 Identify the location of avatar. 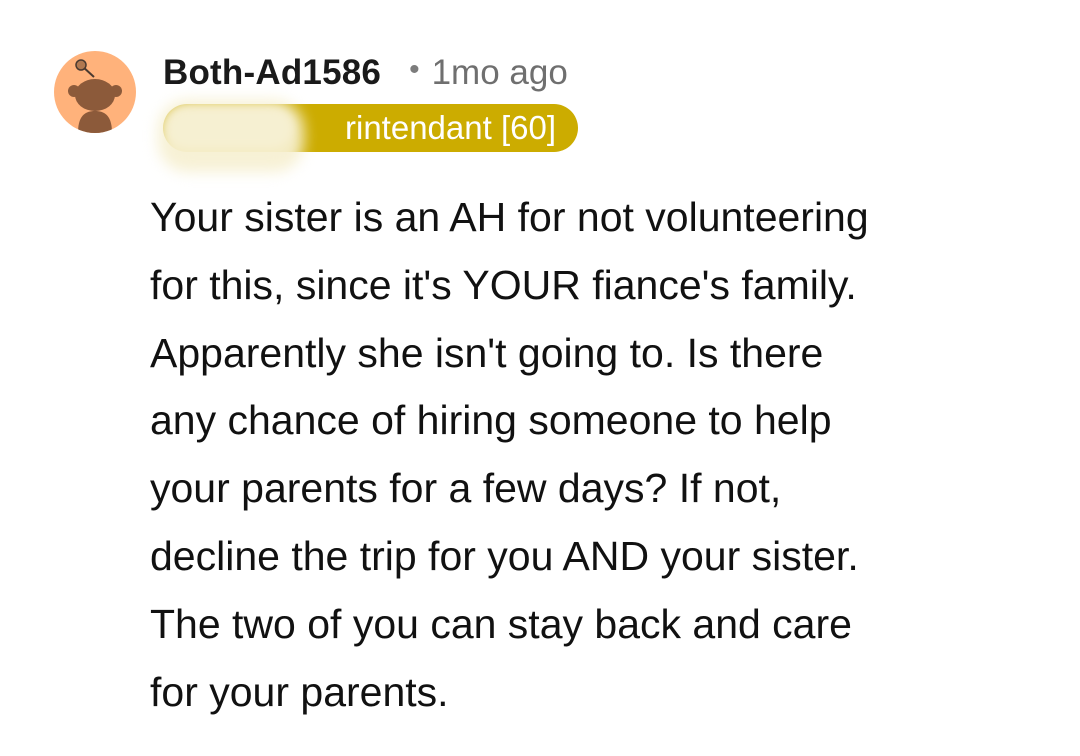
(95, 92).